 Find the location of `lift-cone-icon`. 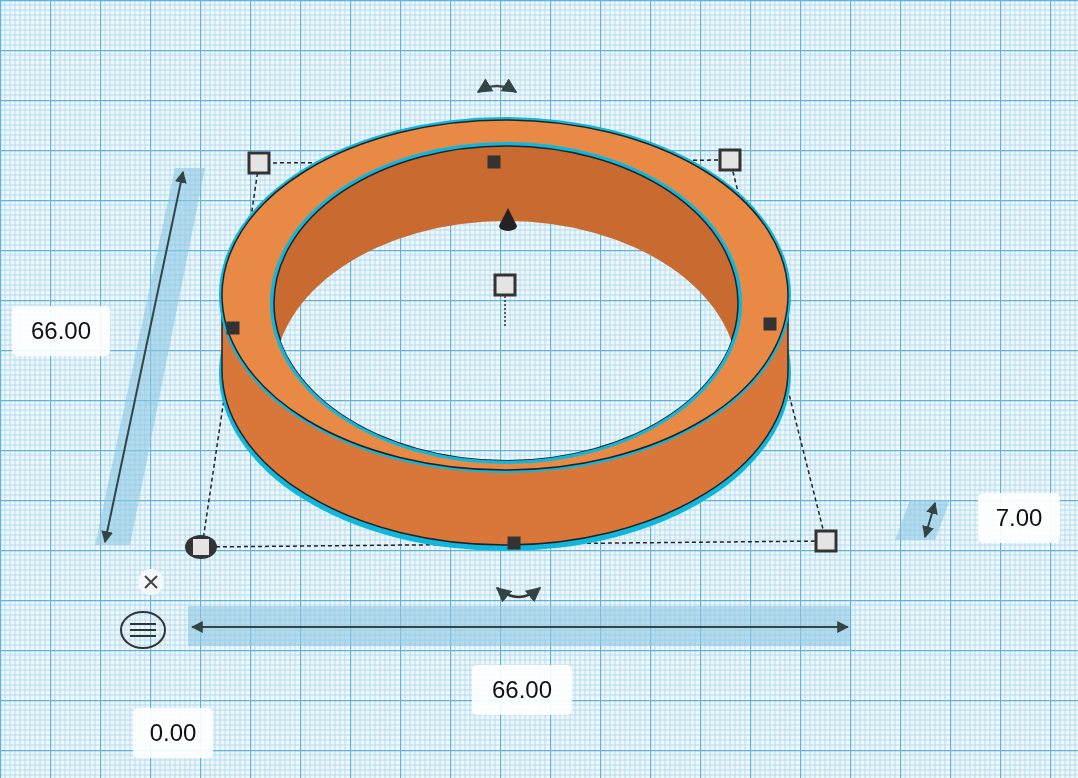

lift-cone-icon is located at coordinates (508, 219).